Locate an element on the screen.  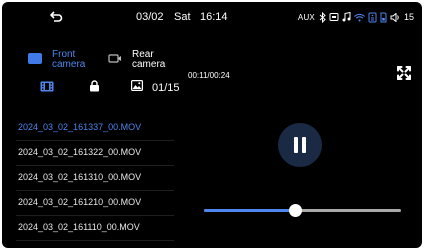
file-row: 2024_03_02_161310_00.MOV is located at coordinates (95, 178).